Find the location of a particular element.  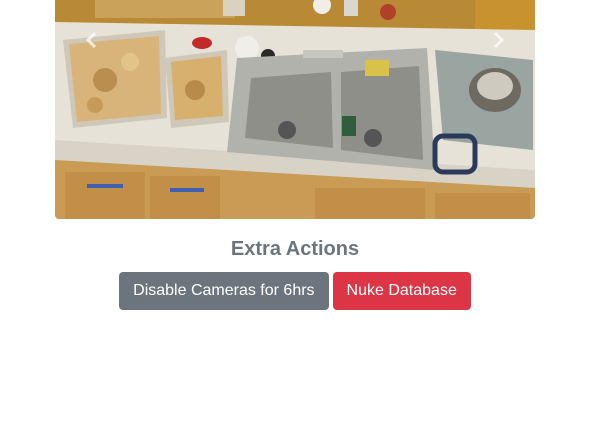

chevron-right-icon is located at coordinates (499, 40).